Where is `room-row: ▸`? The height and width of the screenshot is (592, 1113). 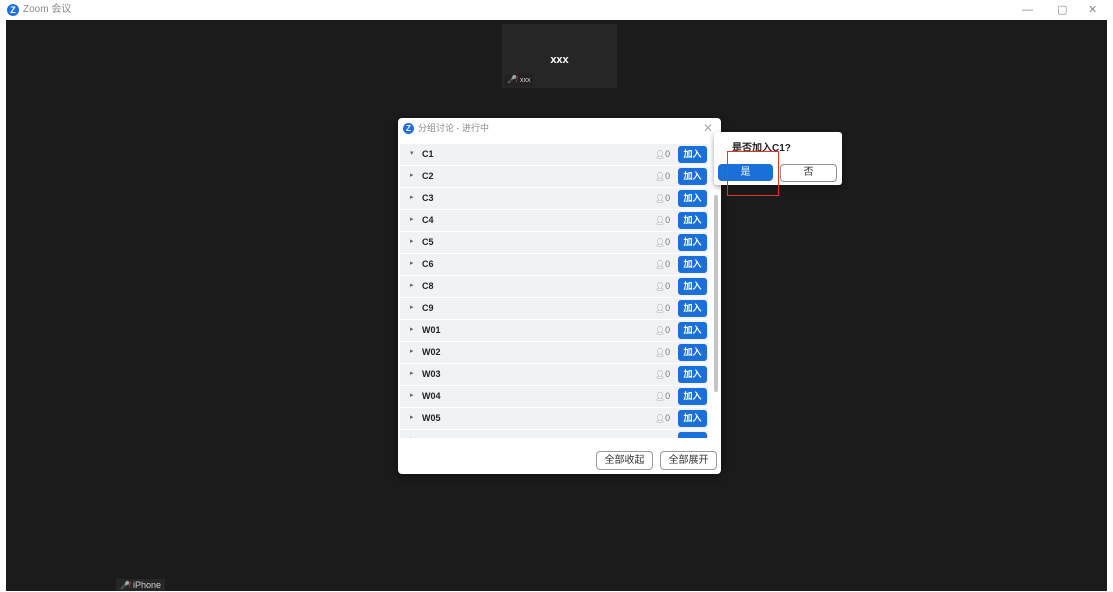 room-row: ▸ is located at coordinates (554, 434).